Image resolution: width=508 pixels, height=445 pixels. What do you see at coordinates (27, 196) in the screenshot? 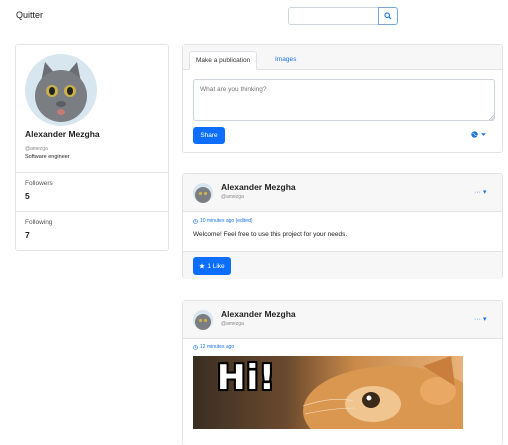
I see `followers-count: 5` at bounding box center [27, 196].